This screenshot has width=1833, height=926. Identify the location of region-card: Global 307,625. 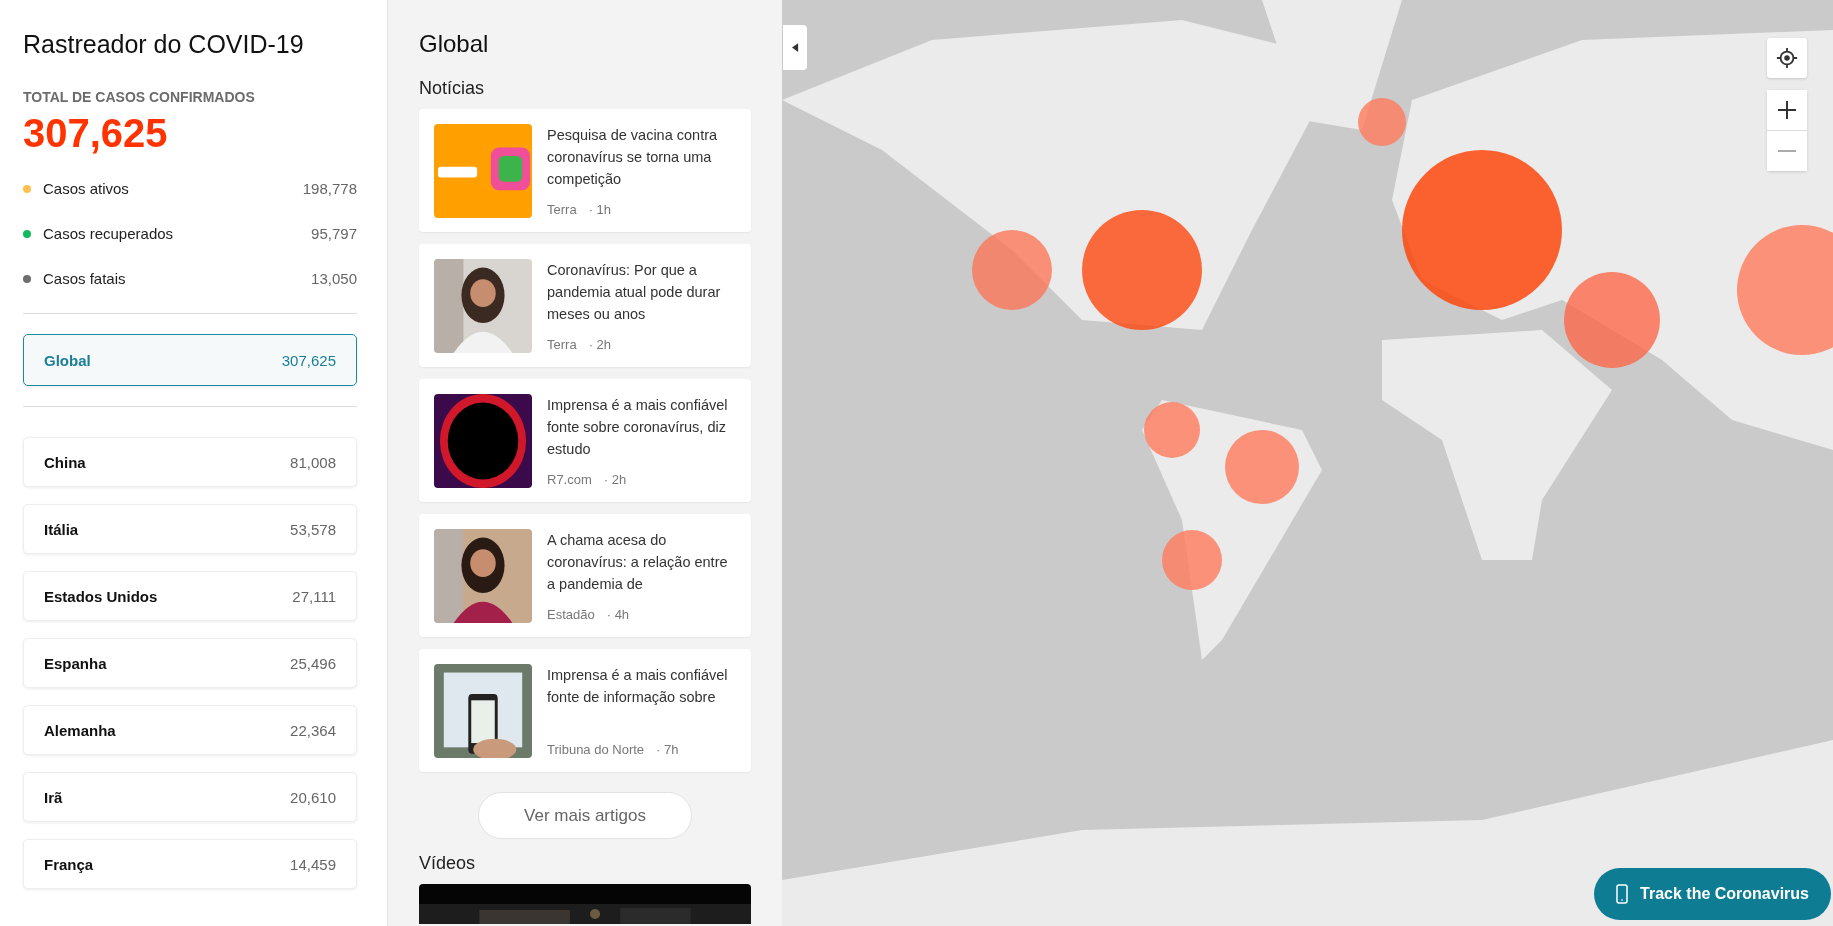
(190, 360).